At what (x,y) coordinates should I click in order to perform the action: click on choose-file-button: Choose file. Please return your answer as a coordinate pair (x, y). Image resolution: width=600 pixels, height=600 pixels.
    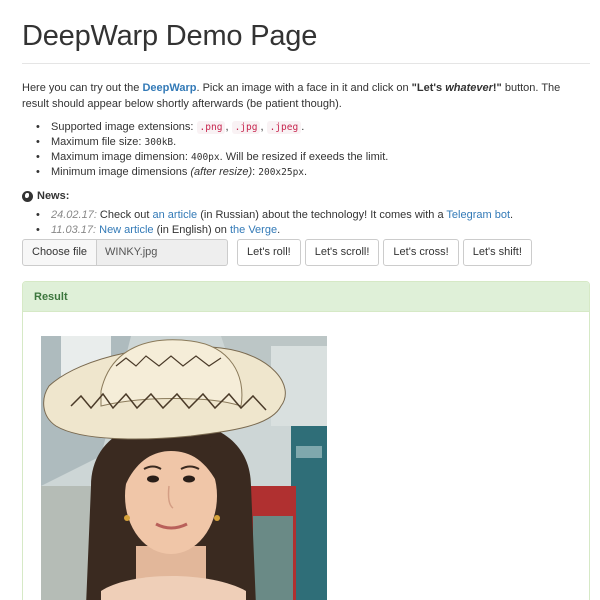
    Looking at the image, I should click on (60, 252).